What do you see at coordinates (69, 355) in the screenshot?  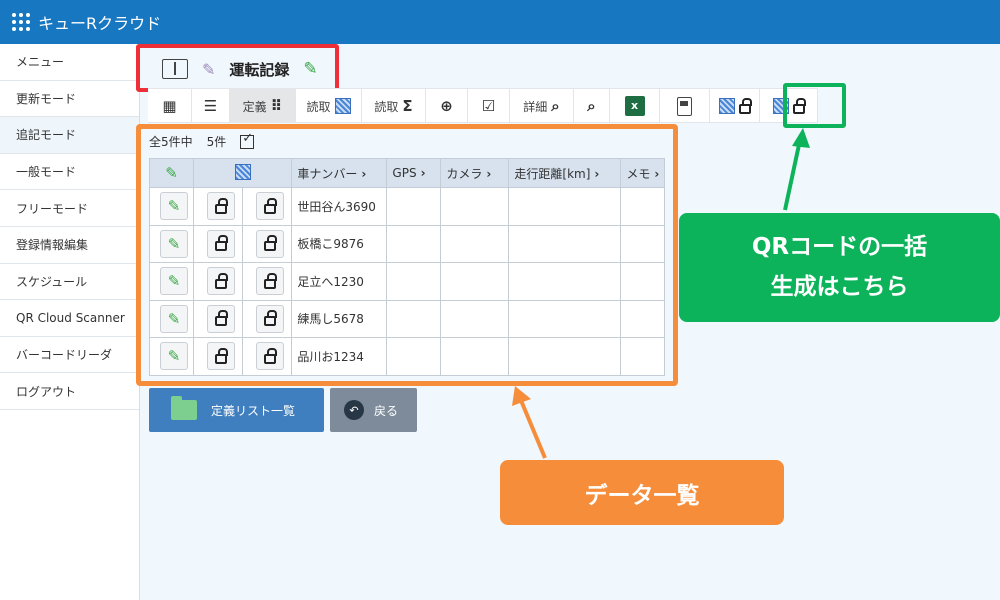 I see `sidebar-item-barcode-reader: バーコードリーダ` at bounding box center [69, 355].